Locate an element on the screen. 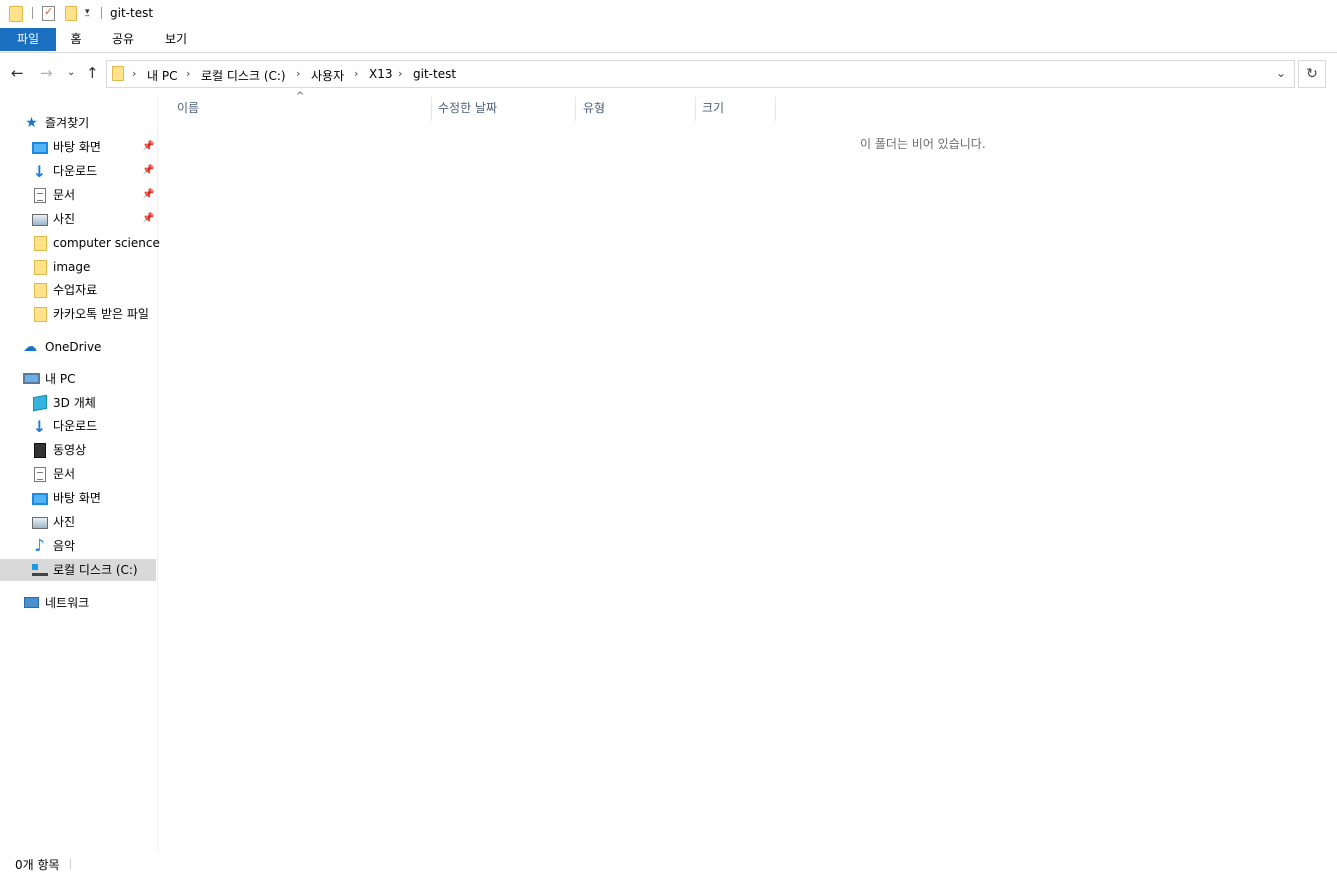 The image size is (1337, 876). column-header-date-modified: 수정한 날짜 is located at coordinates (506, 109).